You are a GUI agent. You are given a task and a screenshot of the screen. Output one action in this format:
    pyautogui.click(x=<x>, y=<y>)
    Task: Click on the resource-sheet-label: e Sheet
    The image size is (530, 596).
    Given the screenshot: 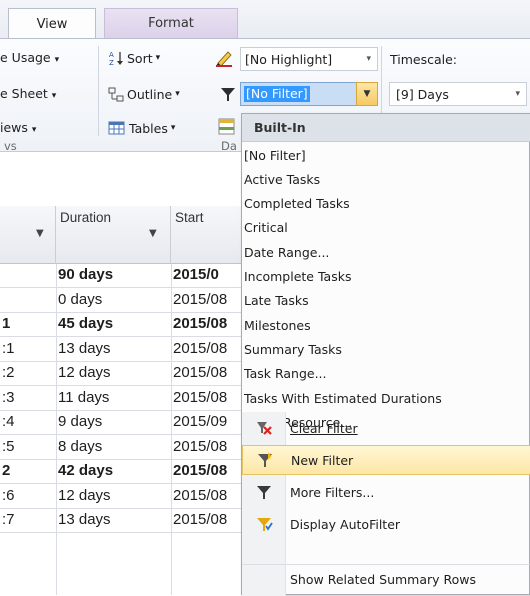 What is the action you would take?
    pyautogui.click(x=24, y=93)
    